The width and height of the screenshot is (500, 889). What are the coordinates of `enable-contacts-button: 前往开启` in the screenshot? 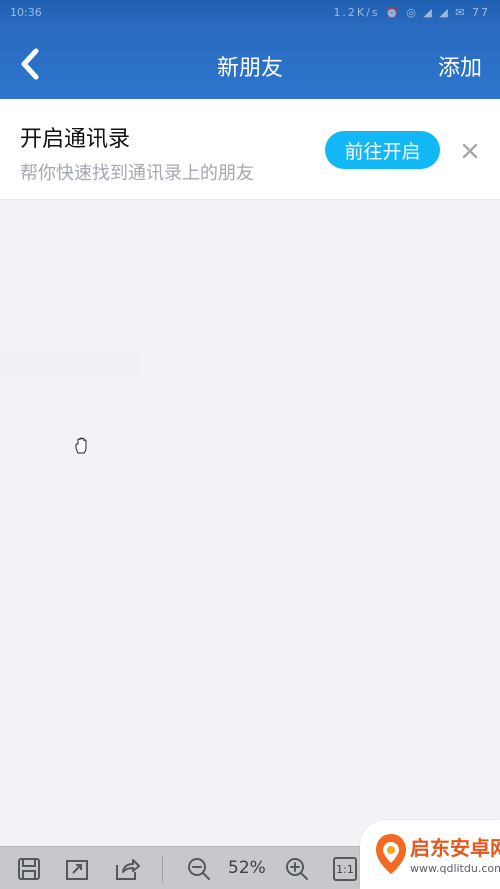 It's located at (382, 150).